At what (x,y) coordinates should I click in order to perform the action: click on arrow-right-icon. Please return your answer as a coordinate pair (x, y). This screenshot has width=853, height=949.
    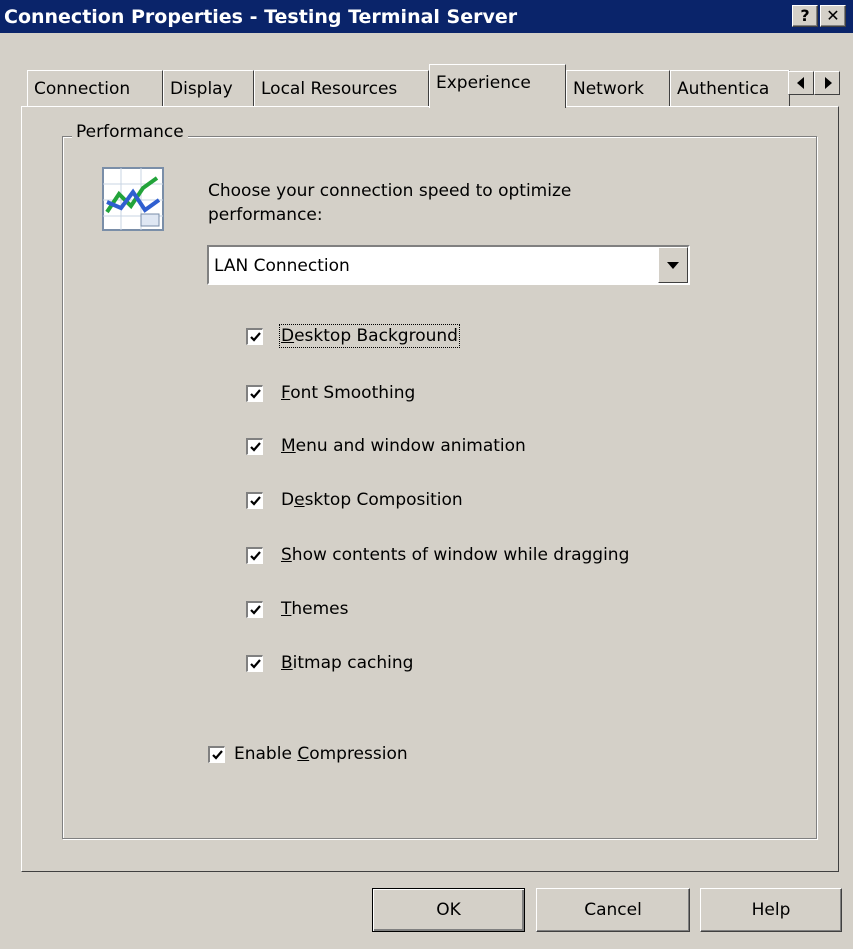
    Looking at the image, I should click on (828, 83).